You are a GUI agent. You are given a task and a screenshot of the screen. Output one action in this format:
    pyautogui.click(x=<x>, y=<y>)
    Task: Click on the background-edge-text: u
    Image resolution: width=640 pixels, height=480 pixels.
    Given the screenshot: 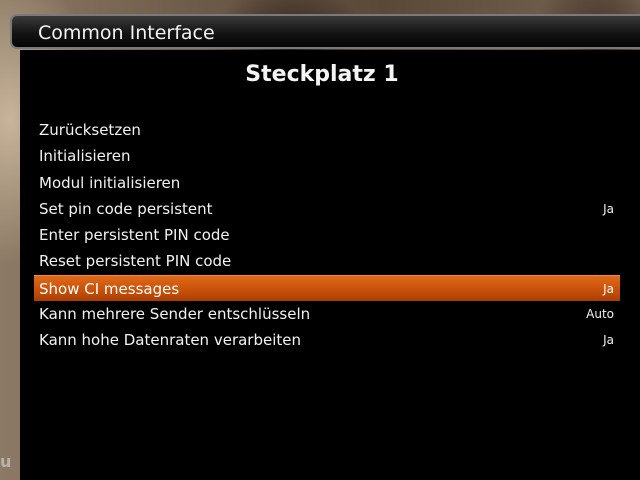 What is the action you would take?
    pyautogui.click(x=6, y=461)
    